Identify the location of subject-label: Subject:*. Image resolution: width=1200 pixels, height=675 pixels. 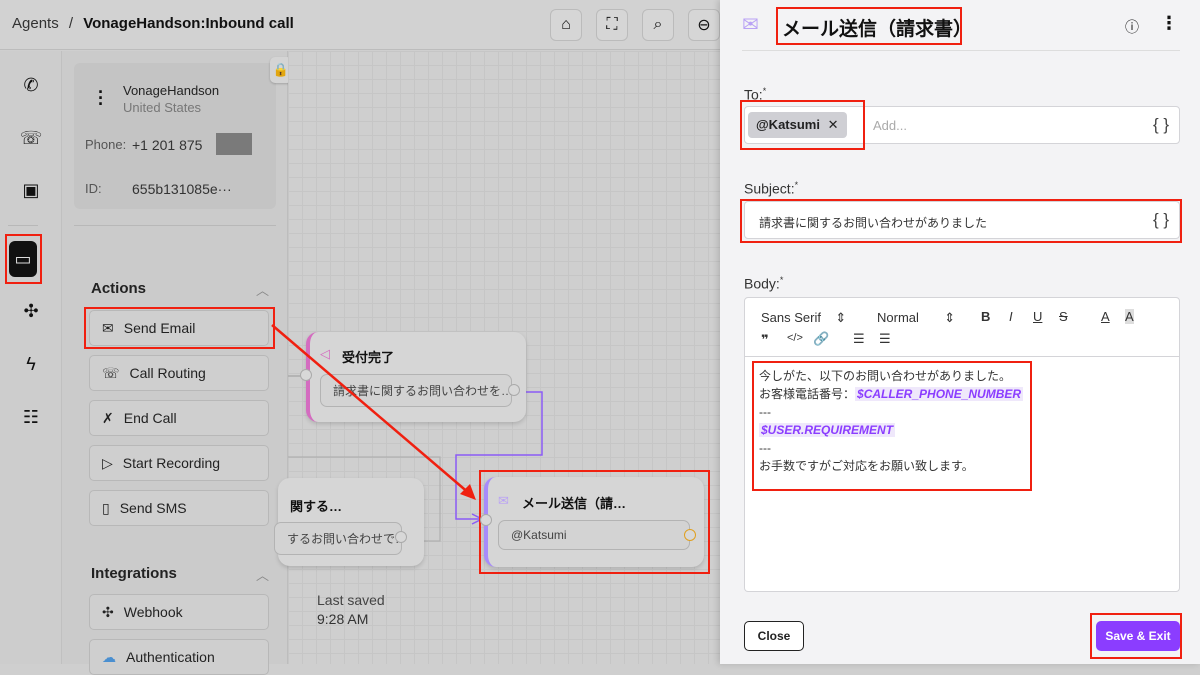
(771, 188).